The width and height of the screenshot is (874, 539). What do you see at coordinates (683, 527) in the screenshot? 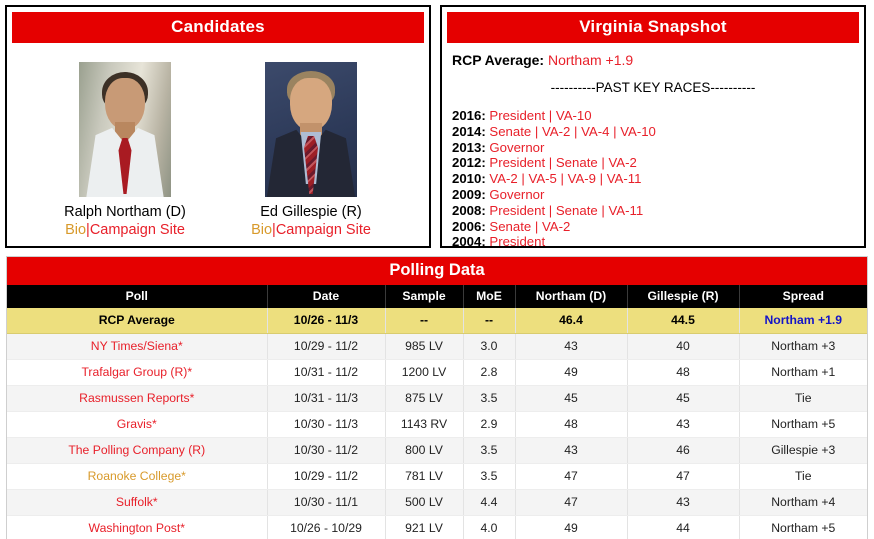
I see `poll-gillespie-value: 44` at bounding box center [683, 527].